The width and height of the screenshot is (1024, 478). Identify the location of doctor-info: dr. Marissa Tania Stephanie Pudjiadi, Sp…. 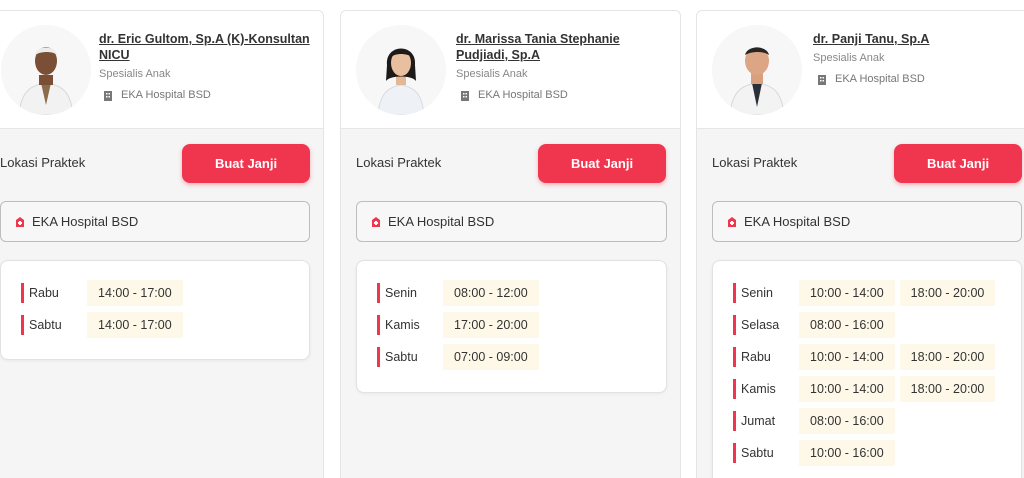
(562, 66).